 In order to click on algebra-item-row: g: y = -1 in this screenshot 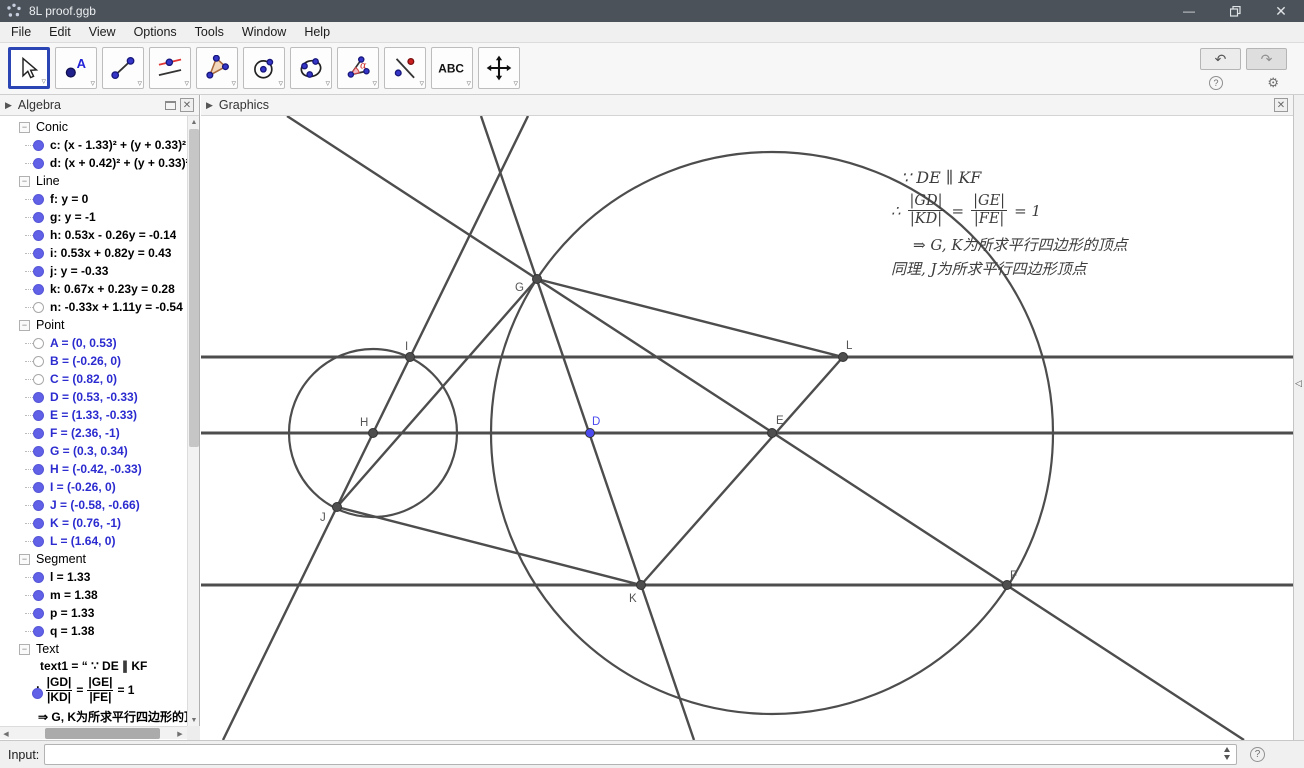, I will do `click(93, 217)`.